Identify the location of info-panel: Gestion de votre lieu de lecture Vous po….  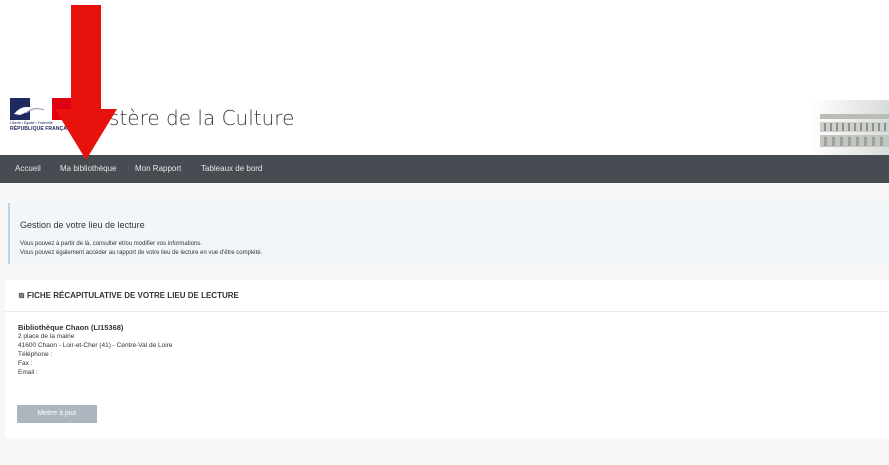
(448, 233).